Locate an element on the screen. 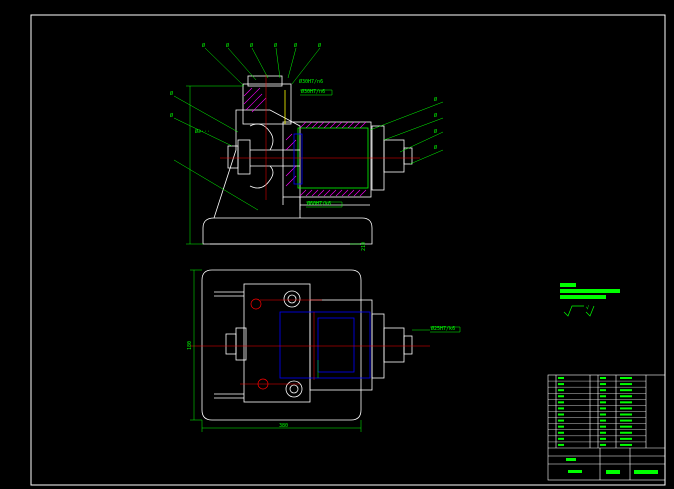  roughness-label: √ is located at coordinates (588, 308).